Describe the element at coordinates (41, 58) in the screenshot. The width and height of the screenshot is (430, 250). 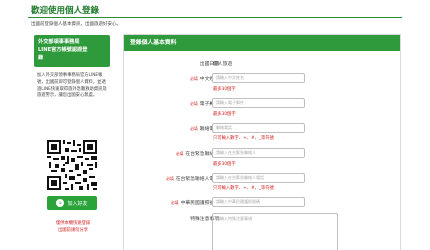
I see `promo-line: 錄` at that location.